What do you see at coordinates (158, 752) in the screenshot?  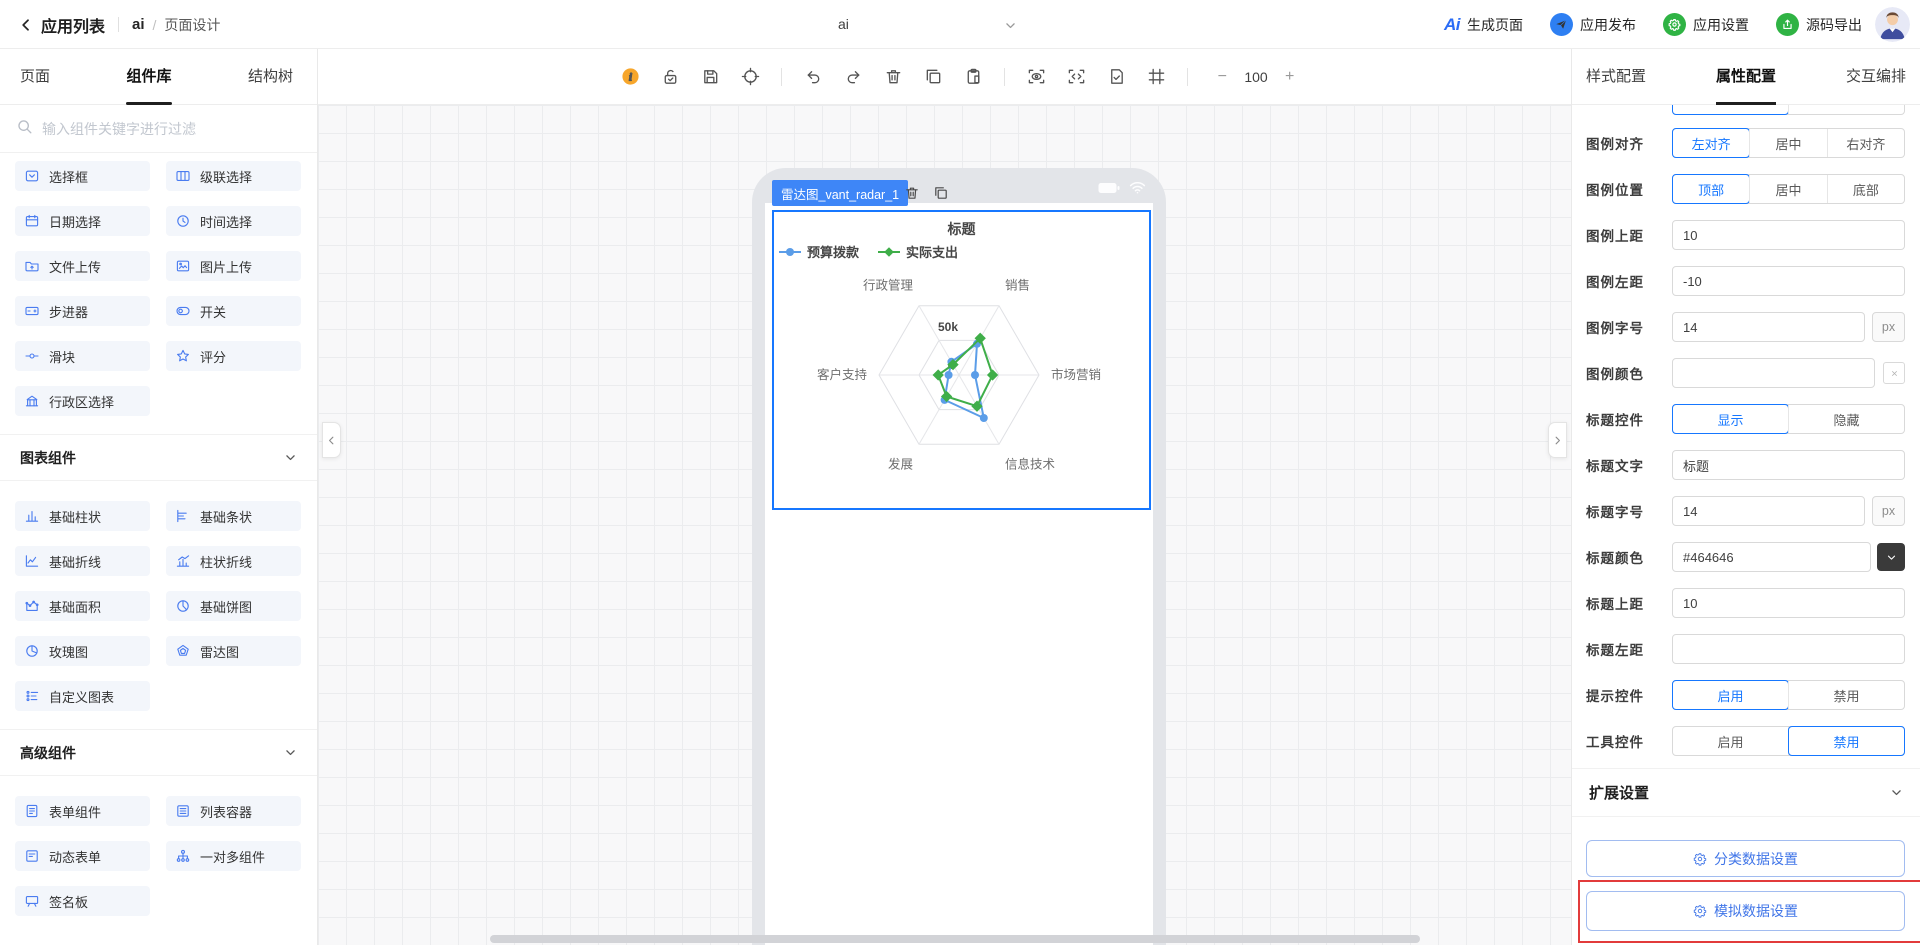 I see `section-header: 高级组件` at bounding box center [158, 752].